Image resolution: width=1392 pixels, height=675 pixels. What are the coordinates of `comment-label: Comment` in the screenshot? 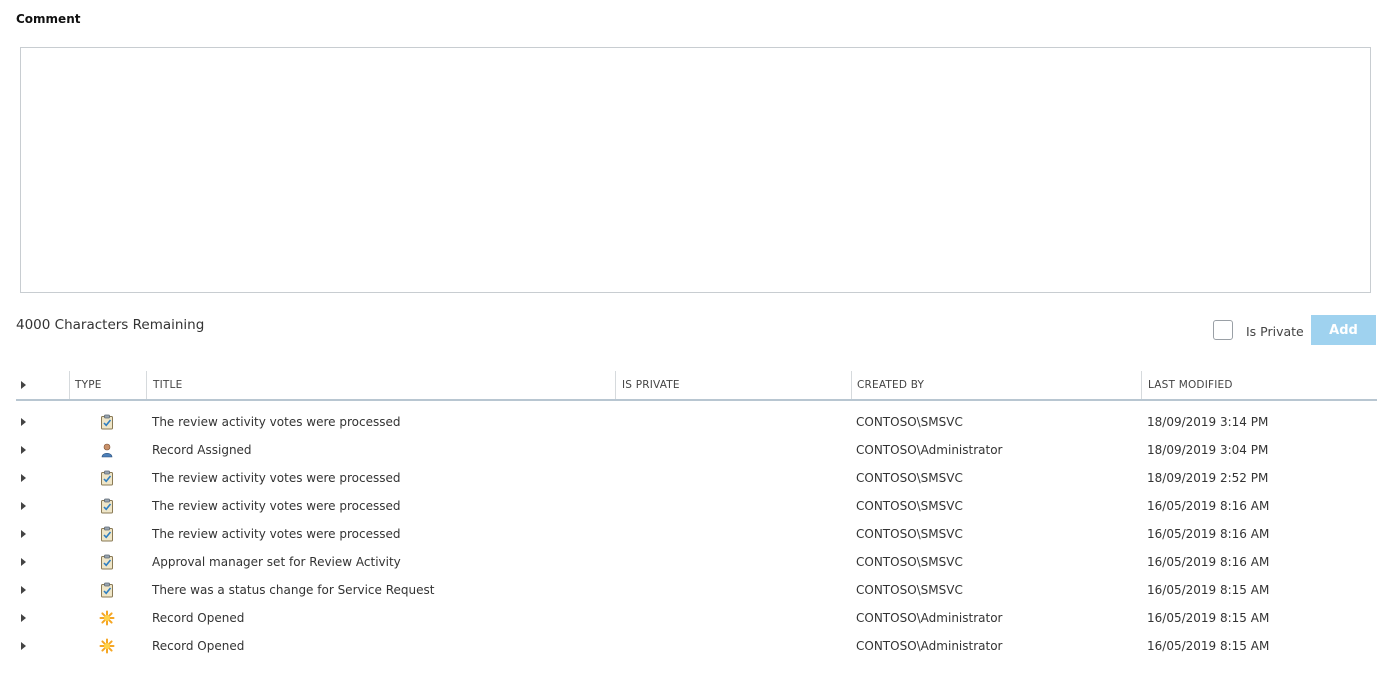 It's located at (48, 19).